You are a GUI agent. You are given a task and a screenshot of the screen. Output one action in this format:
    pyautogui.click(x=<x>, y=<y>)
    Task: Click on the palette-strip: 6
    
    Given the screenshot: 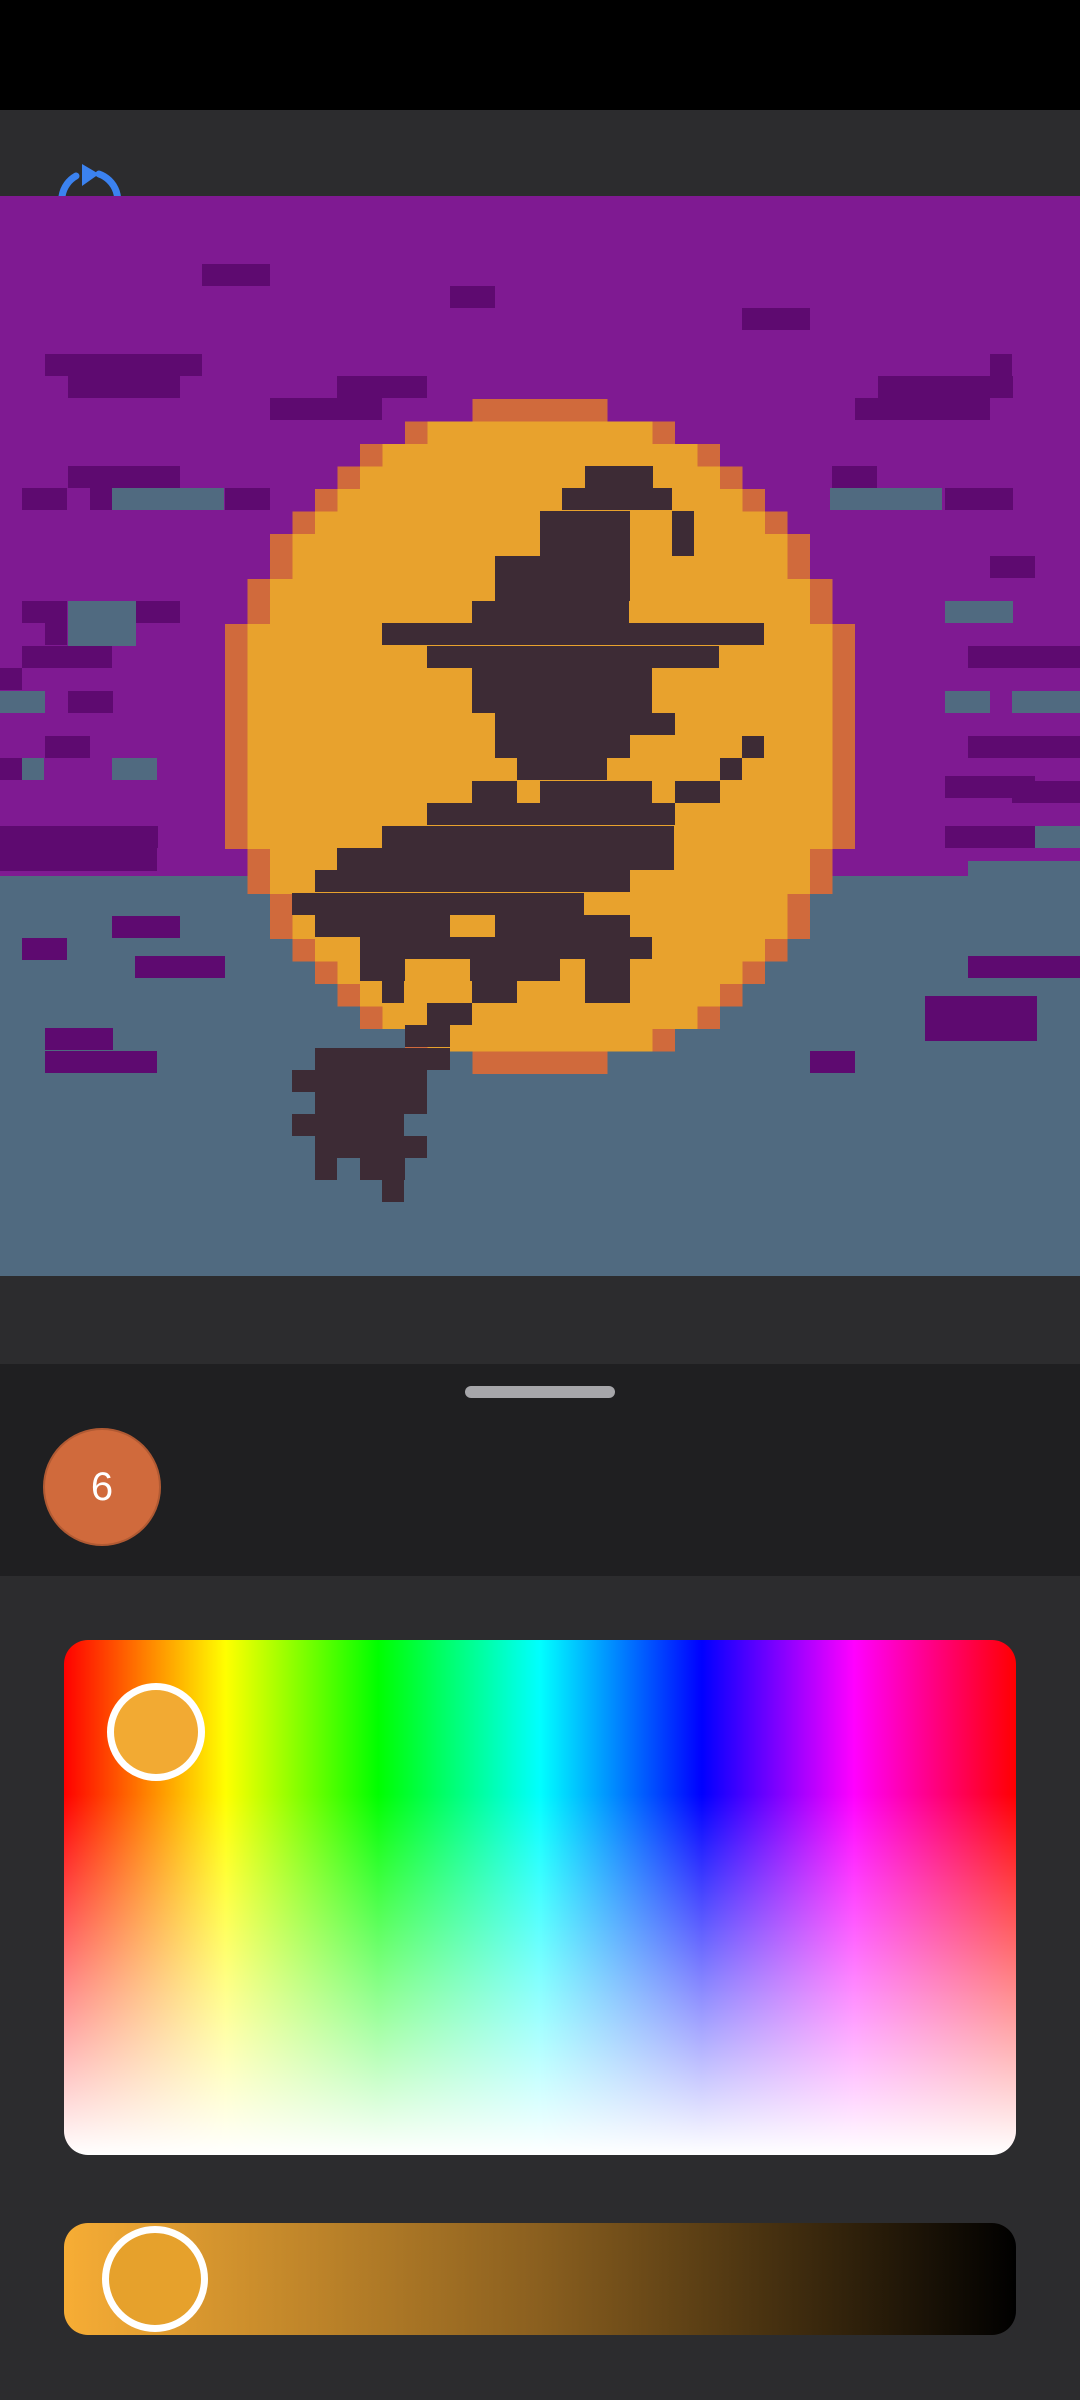 What is the action you would take?
    pyautogui.click(x=540, y=1470)
    